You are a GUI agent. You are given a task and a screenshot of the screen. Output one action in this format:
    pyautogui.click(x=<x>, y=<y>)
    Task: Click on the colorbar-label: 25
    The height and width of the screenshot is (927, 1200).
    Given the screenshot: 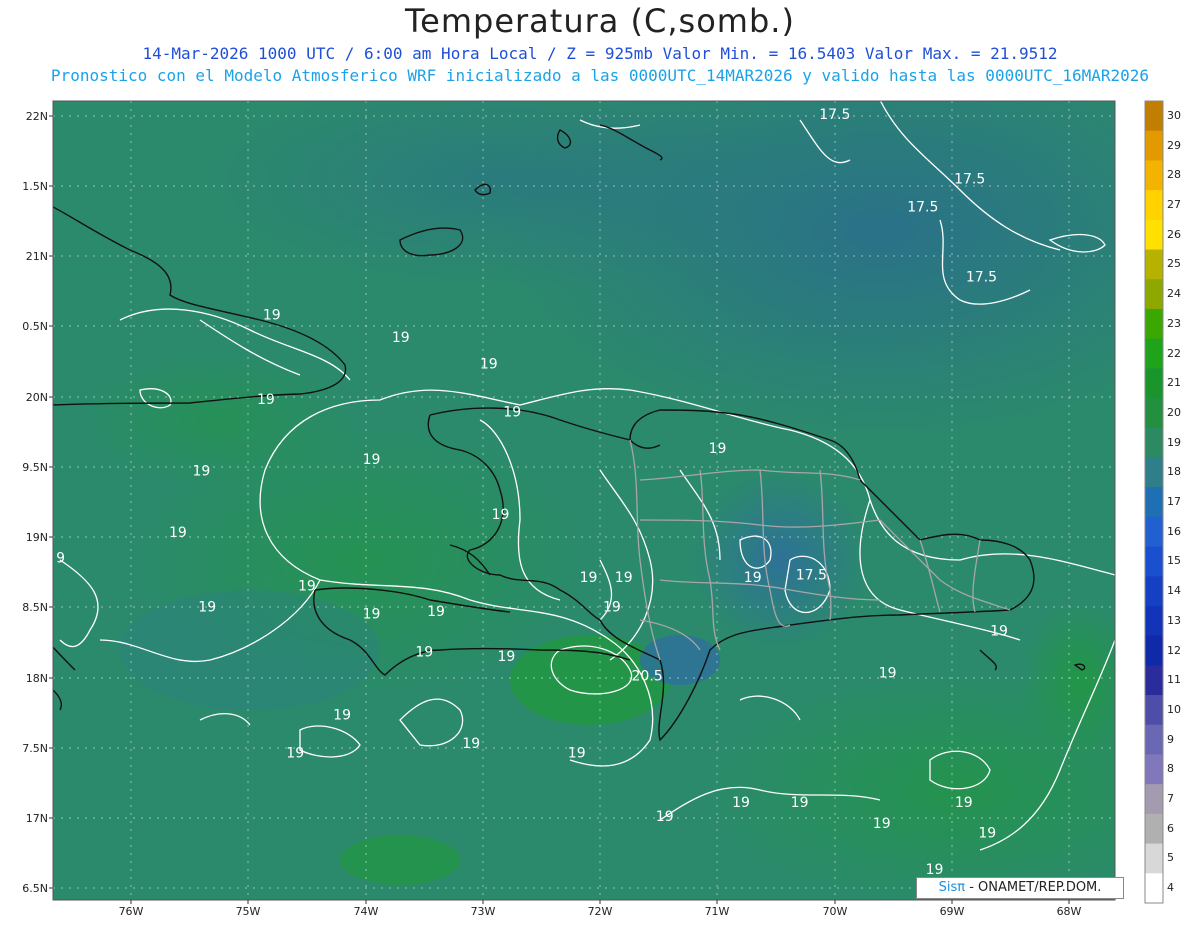 What is the action you would take?
    pyautogui.click(x=1174, y=264)
    